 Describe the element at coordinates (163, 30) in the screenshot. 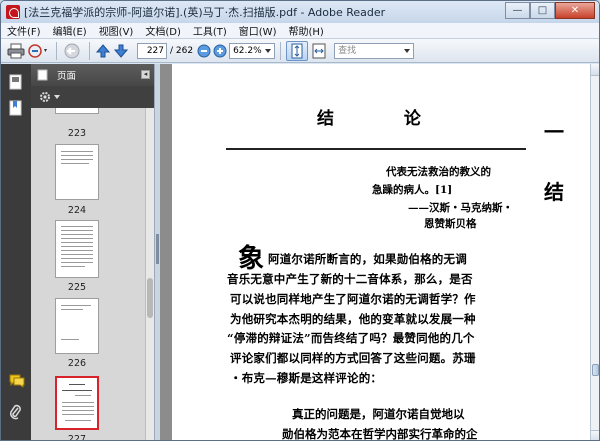

I see `menu-document: 文档(D)` at that location.